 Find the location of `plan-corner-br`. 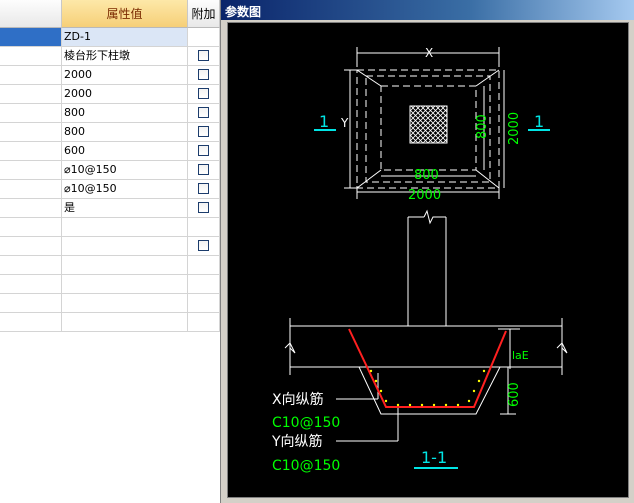

plan-corner-br is located at coordinates (487, 179).